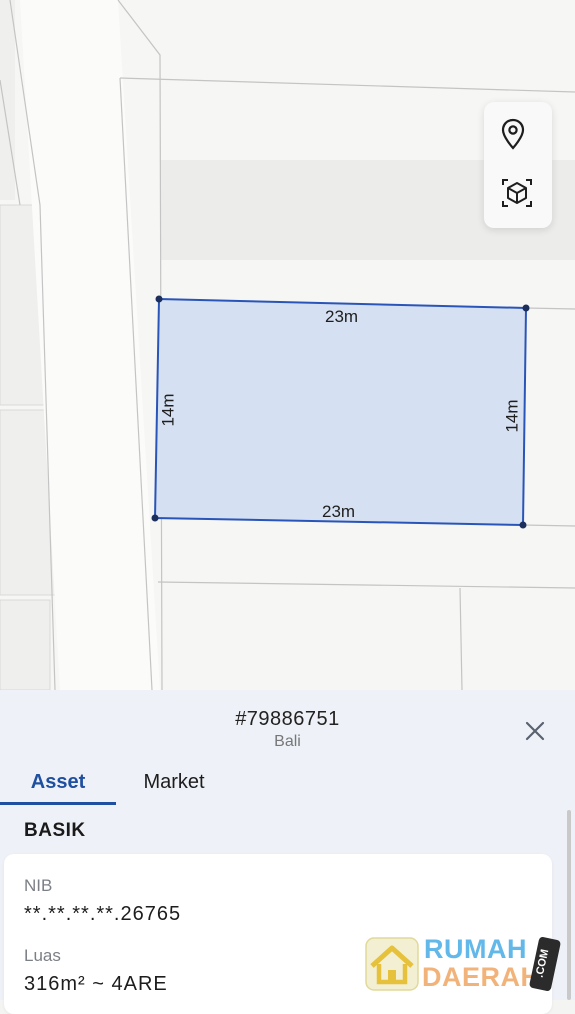 The height and width of the screenshot is (1014, 575). Describe the element at coordinates (42, 955) in the screenshot. I see `area-label: Luas` at that location.